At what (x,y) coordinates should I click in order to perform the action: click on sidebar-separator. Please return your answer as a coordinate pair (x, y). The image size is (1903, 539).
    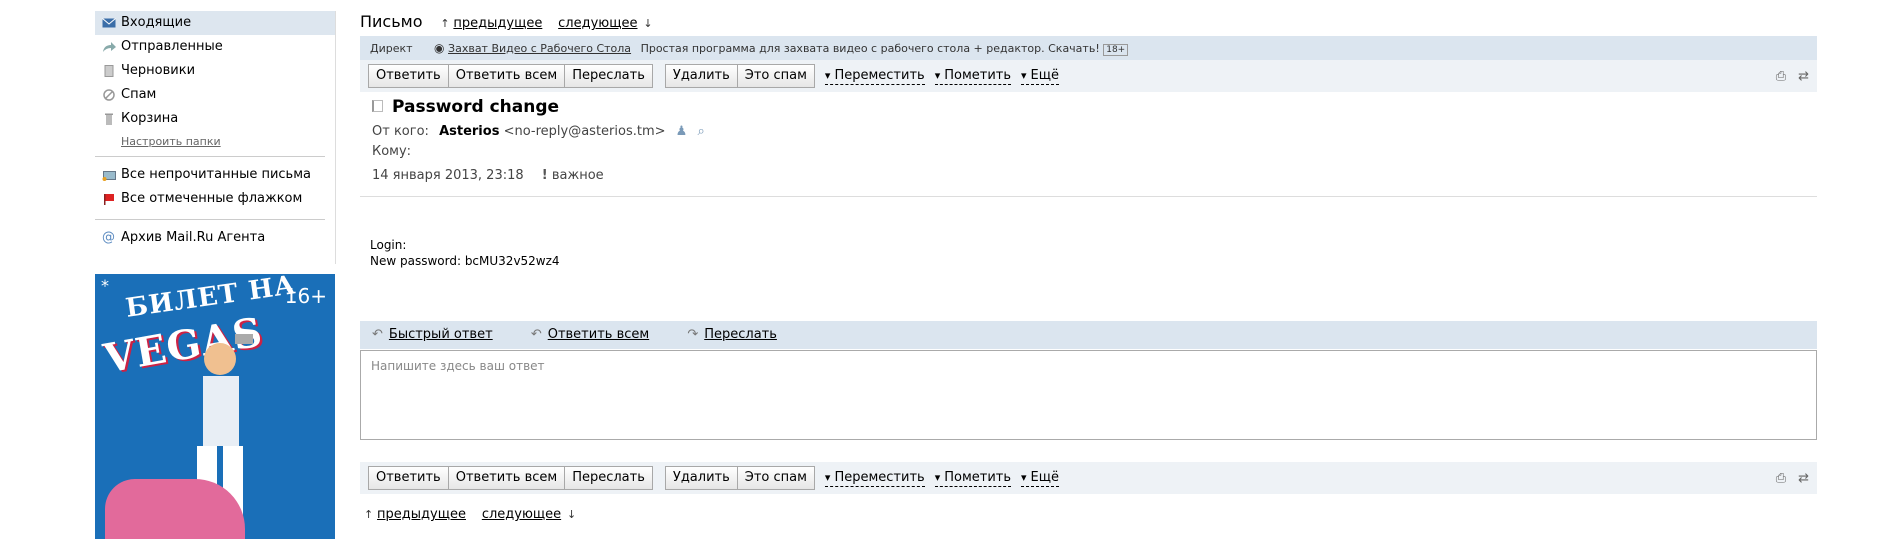
    Looking at the image, I should click on (335, 137).